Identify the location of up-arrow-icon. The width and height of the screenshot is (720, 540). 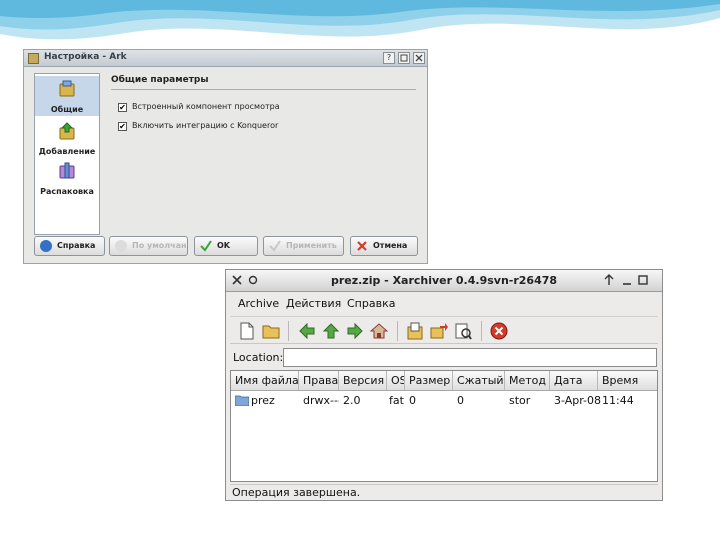
(331, 331).